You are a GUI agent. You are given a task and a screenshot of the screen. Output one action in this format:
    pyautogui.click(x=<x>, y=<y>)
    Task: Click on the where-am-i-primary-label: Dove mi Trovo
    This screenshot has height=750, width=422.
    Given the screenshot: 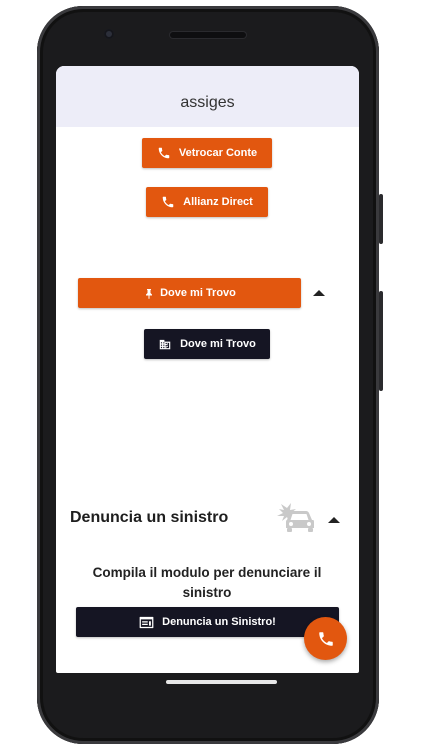 What is the action you would take?
    pyautogui.click(x=198, y=293)
    